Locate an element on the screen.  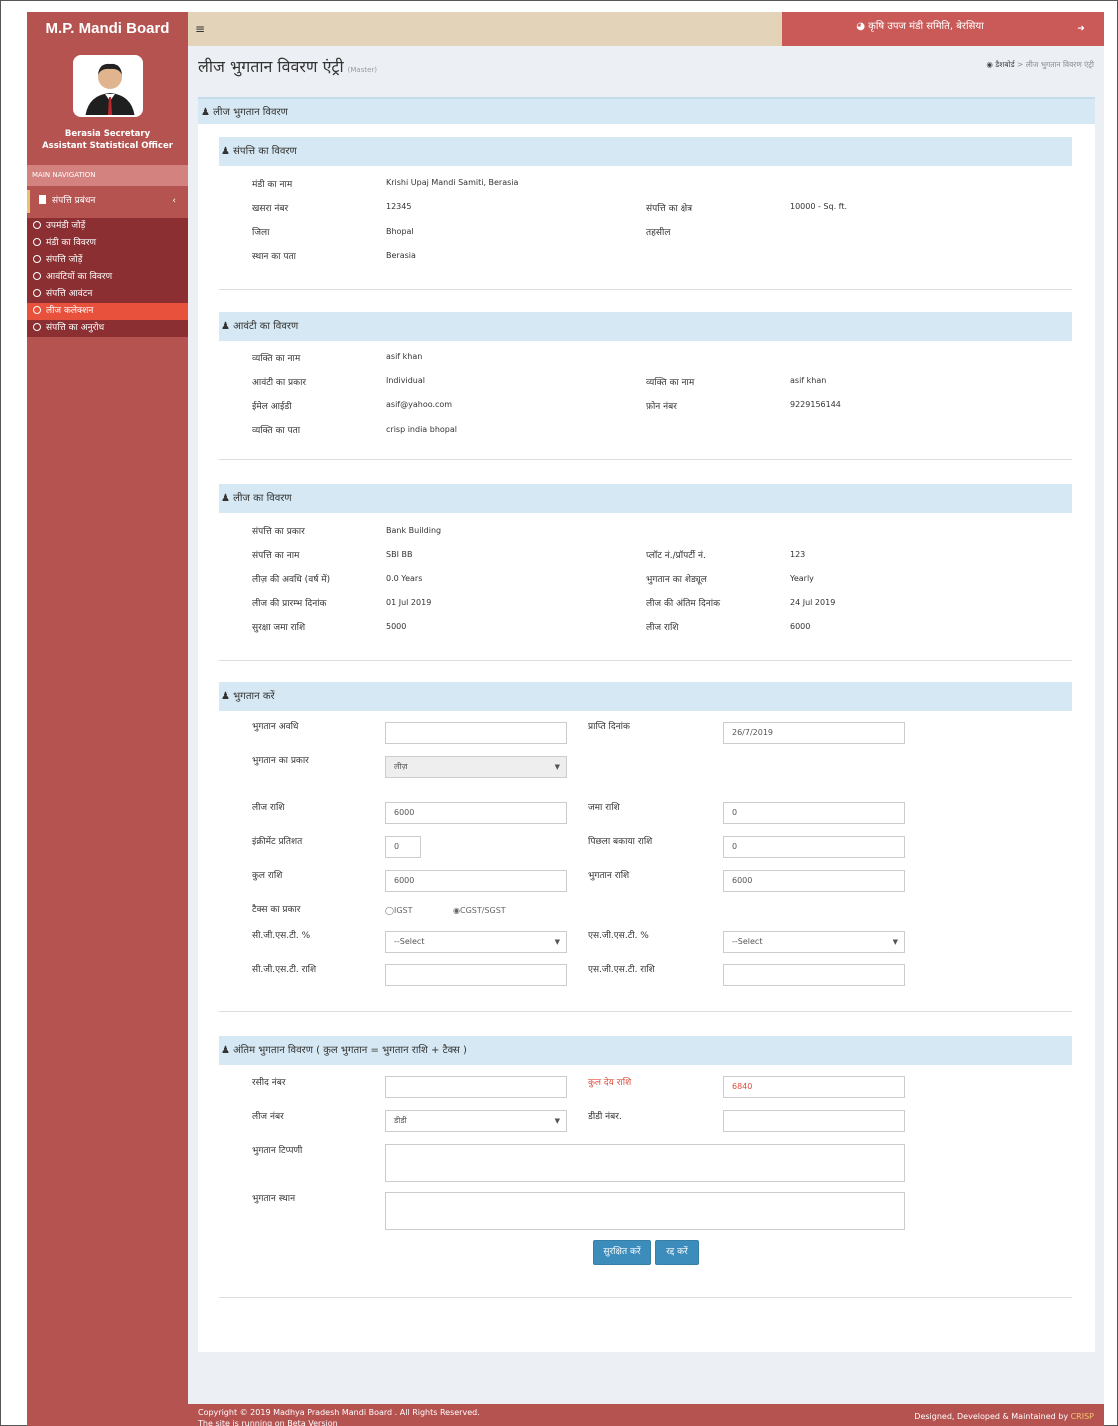
previous-due-label: पिछला बकाया राशि is located at coordinates (620, 842).